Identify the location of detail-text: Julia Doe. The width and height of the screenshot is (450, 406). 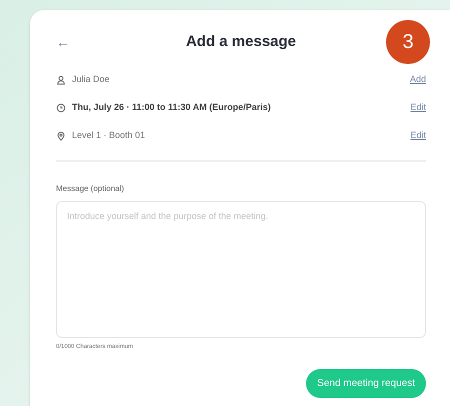
(91, 79).